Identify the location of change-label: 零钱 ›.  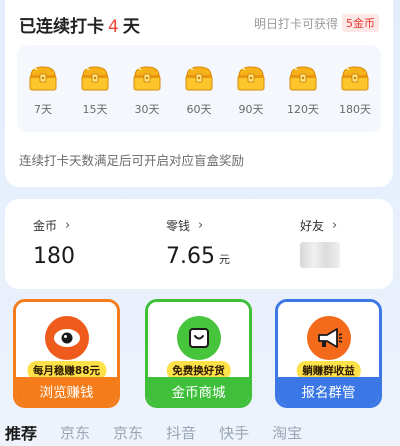
(198, 225).